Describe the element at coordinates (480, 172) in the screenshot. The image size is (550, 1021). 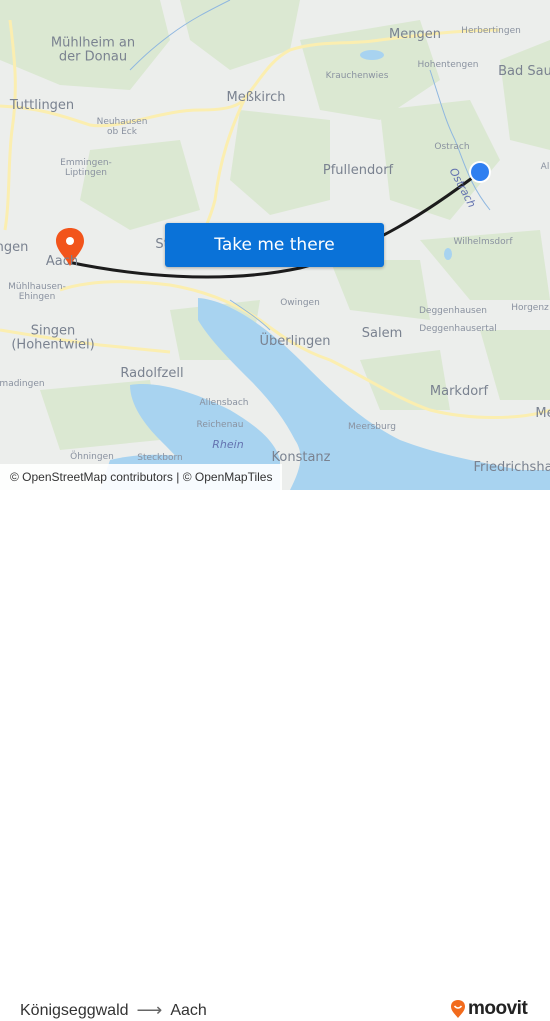
I see `origin-marker` at that location.